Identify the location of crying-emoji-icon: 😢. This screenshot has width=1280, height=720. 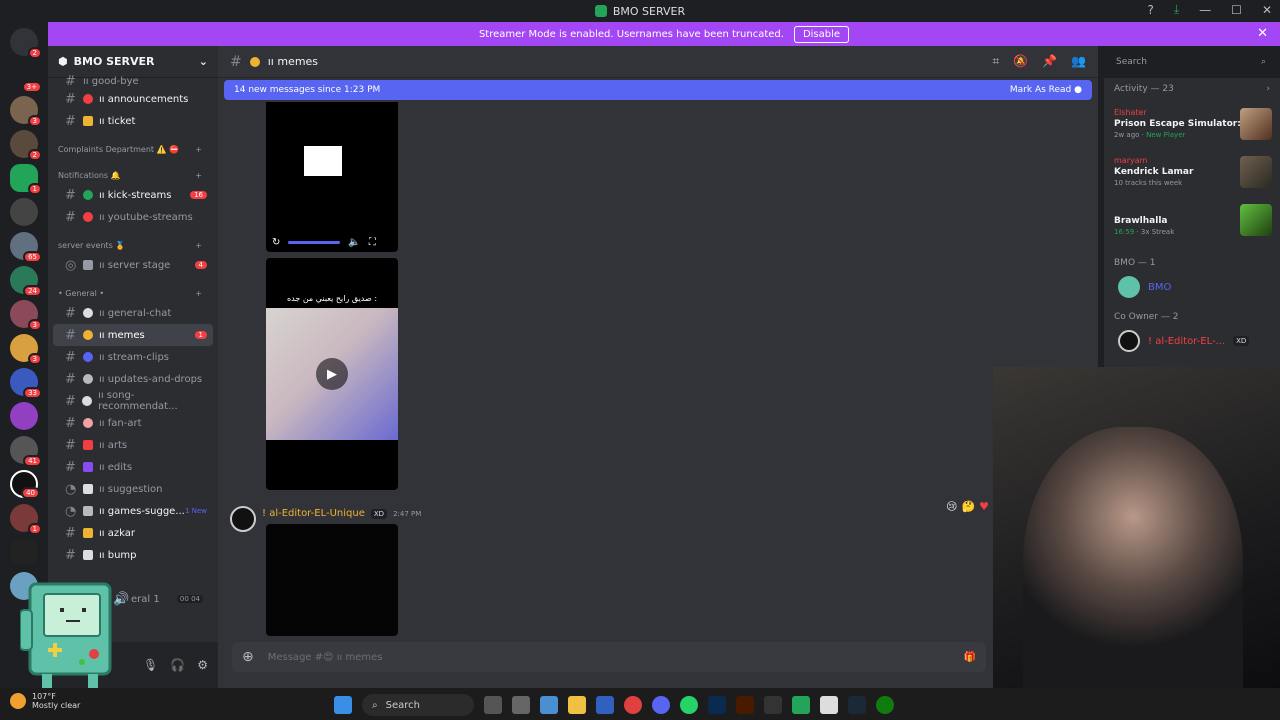
(951, 506).